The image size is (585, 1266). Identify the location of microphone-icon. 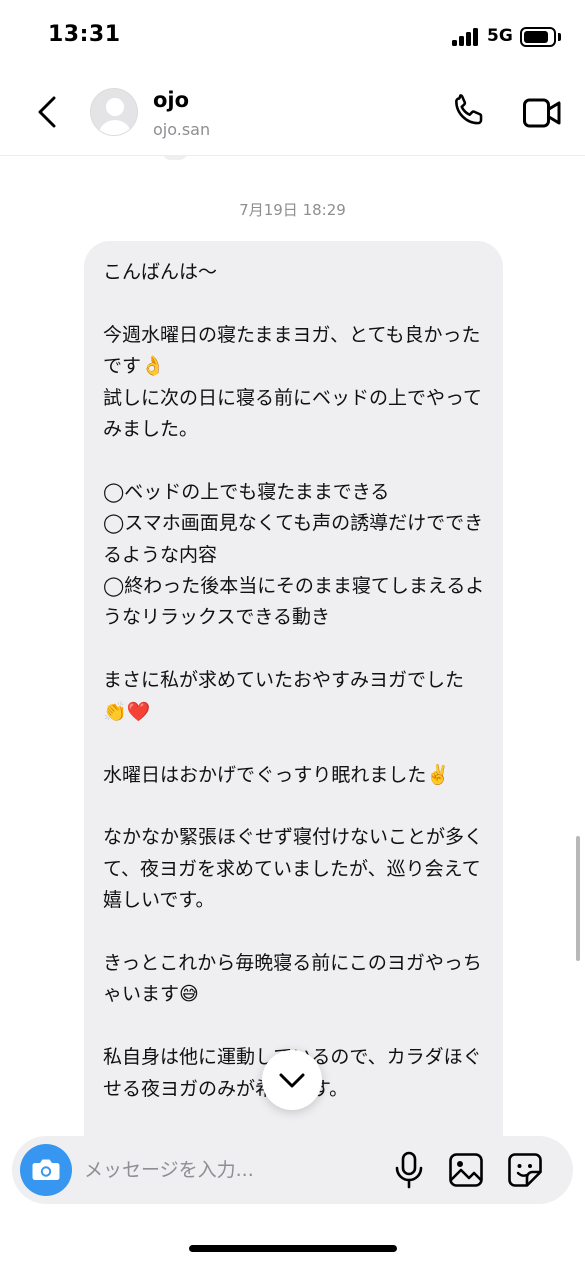
(409, 1170).